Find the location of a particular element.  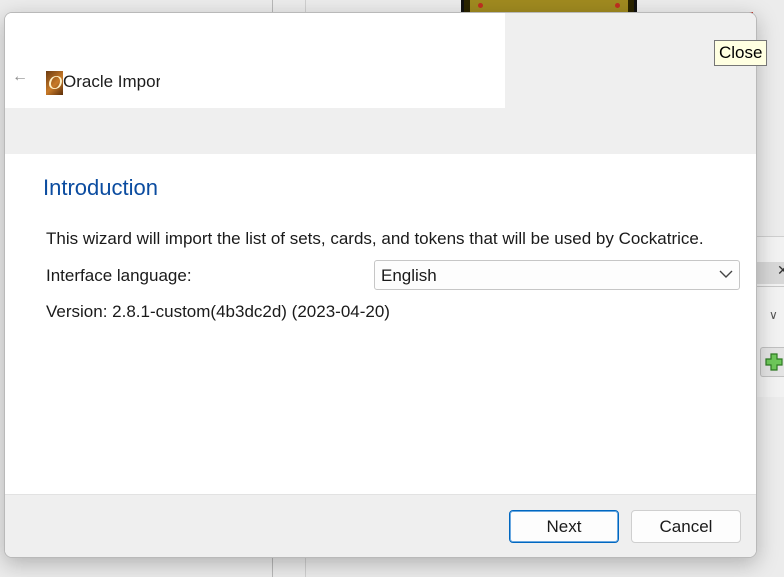

chevron-down-icon is located at coordinates (726, 274).